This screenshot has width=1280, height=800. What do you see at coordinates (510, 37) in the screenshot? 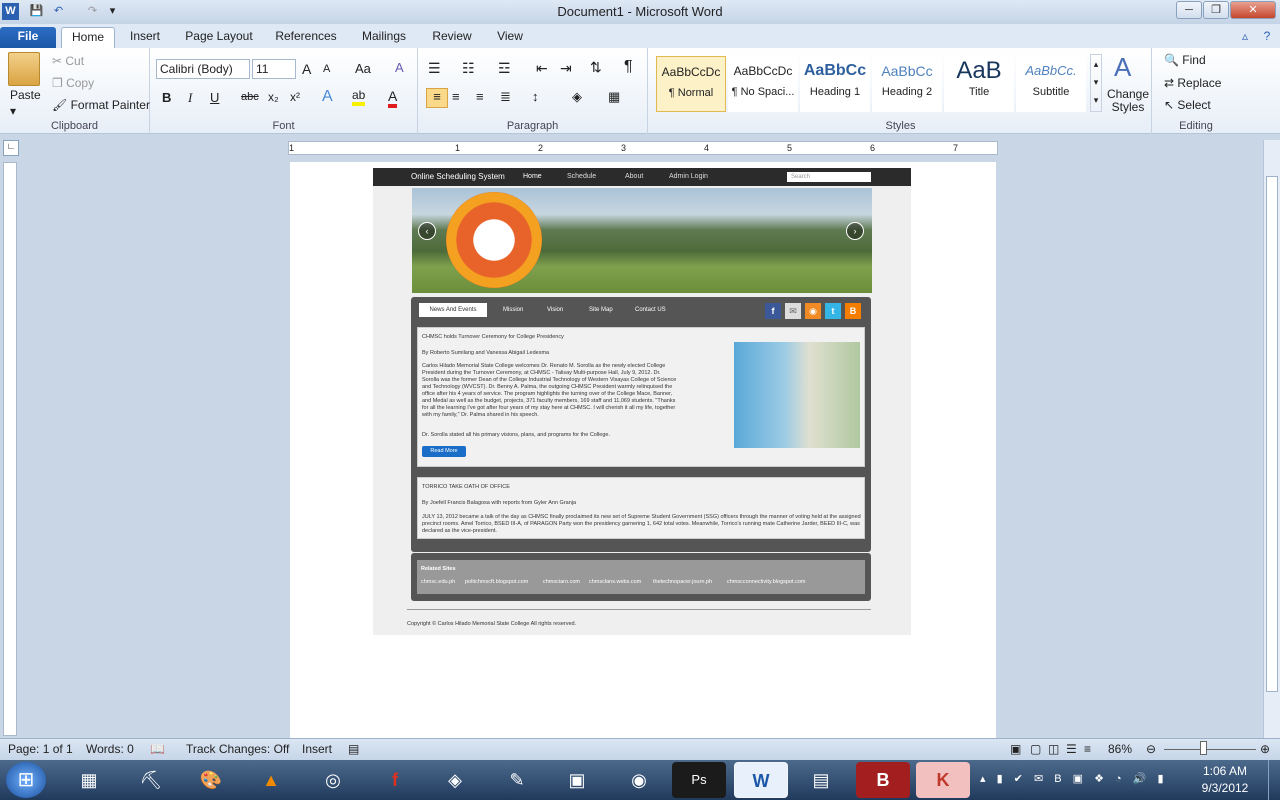
I see `tab-view: View` at bounding box center [510, 37].